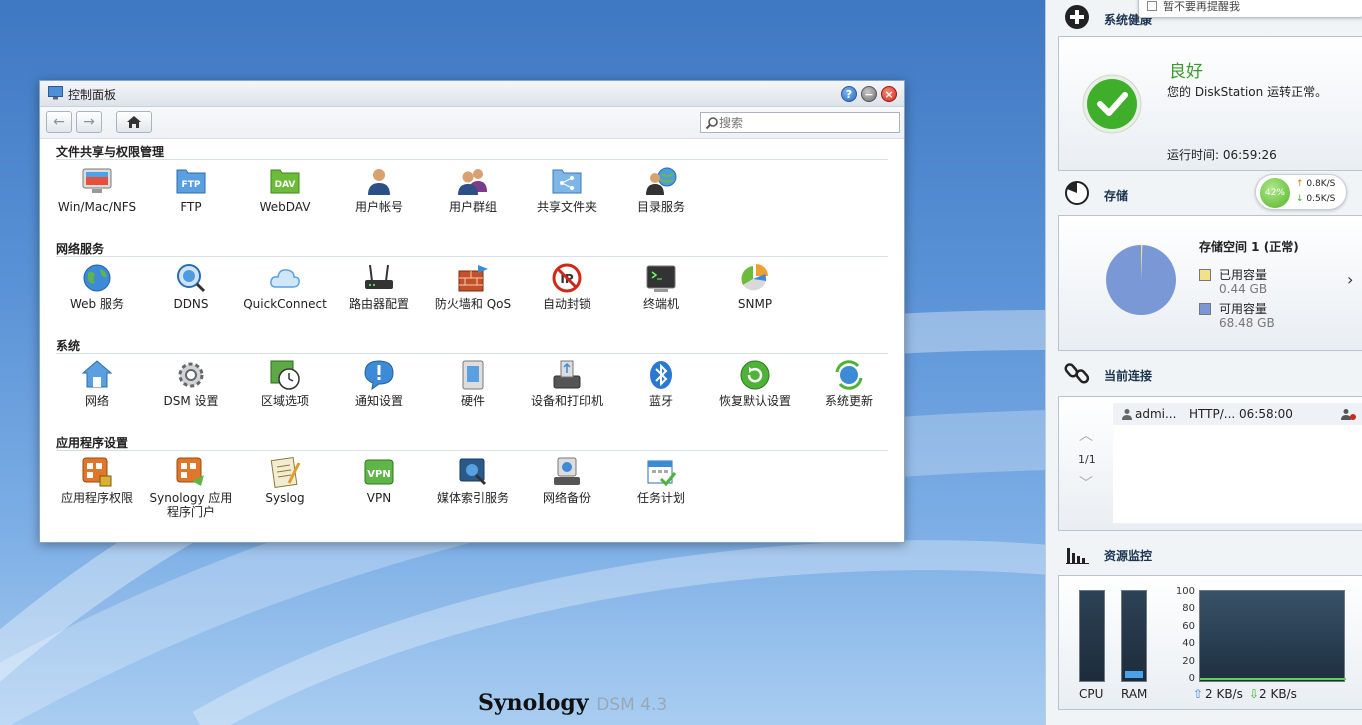 This screenshot has width=1362, height=725. What do you see at coordinates (1128, 556) in the screenshot?
I see `widget-title: 资源监控` at bounding box center [1128, 556].